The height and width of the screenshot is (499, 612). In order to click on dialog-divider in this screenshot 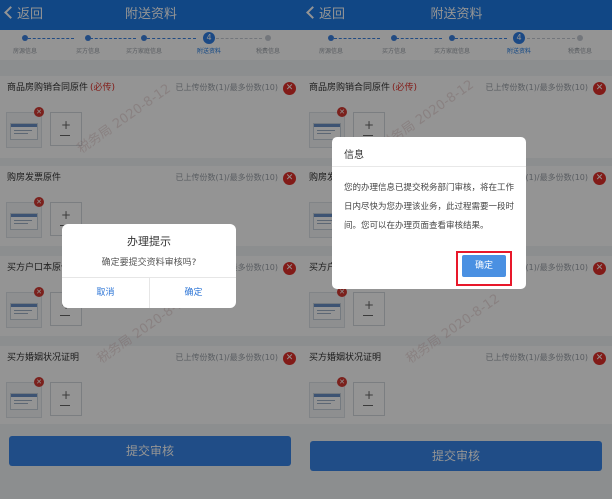, I will do `click(429, 166)`.